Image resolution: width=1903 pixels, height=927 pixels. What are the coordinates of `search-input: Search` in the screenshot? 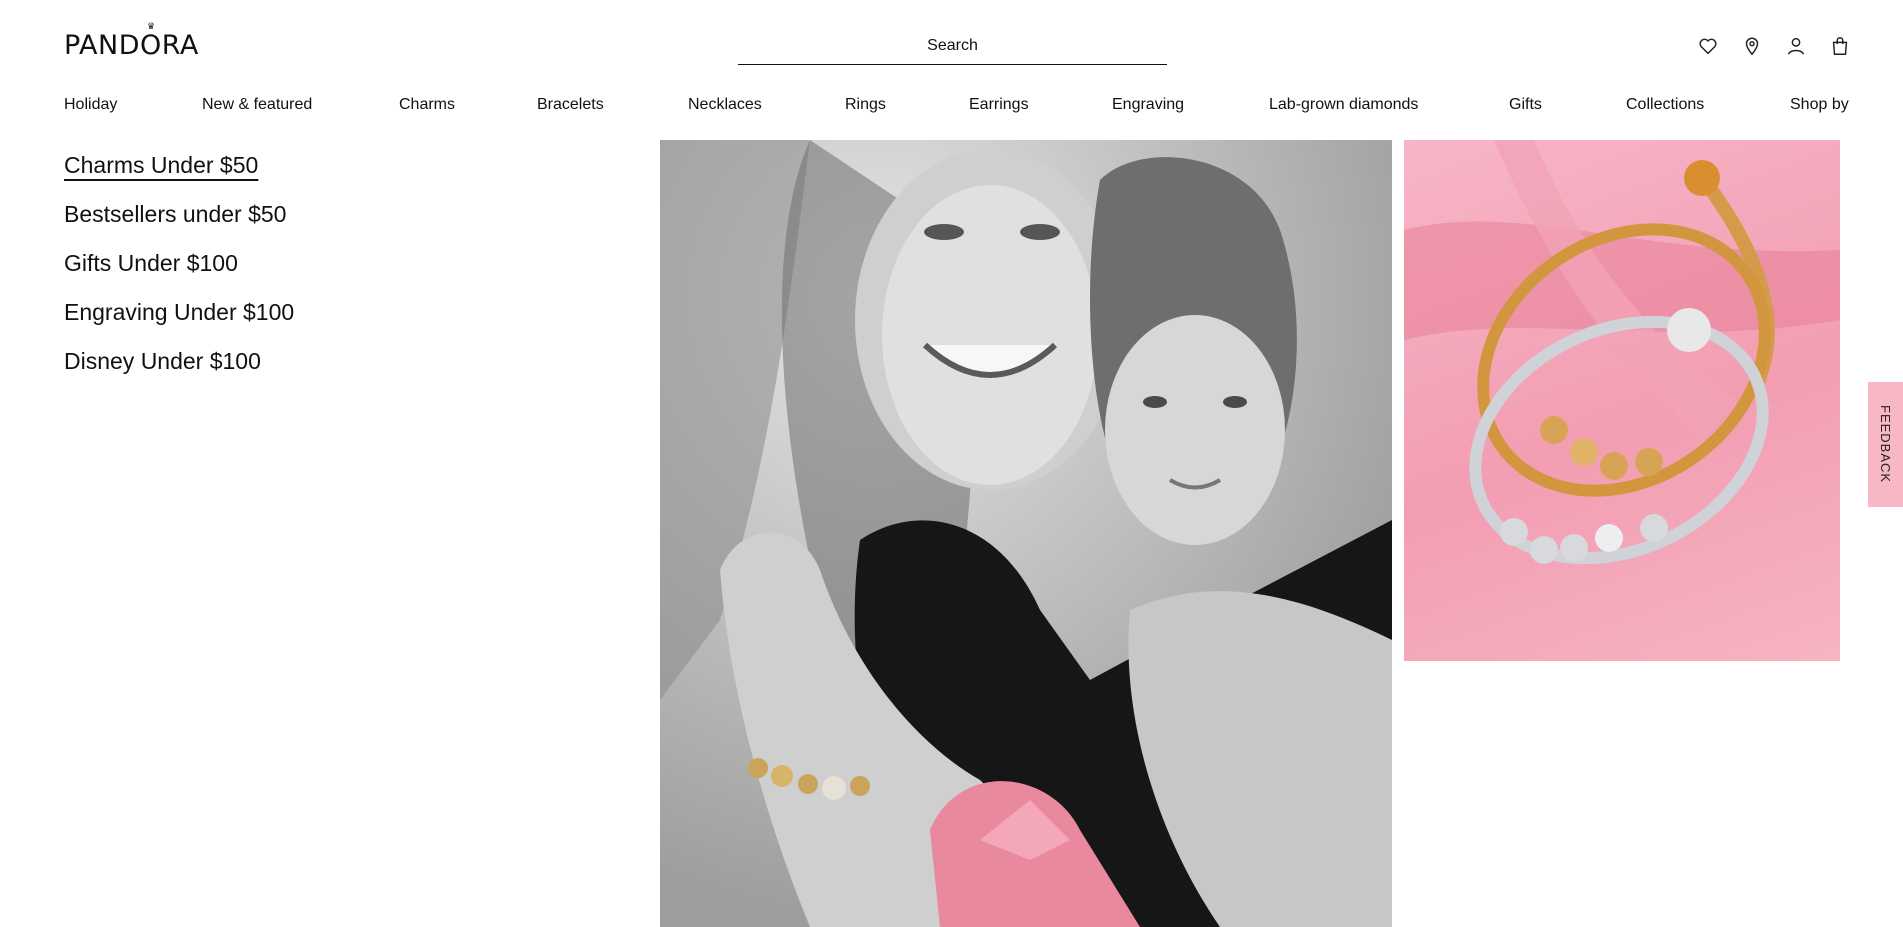 It's located at (952, 51).